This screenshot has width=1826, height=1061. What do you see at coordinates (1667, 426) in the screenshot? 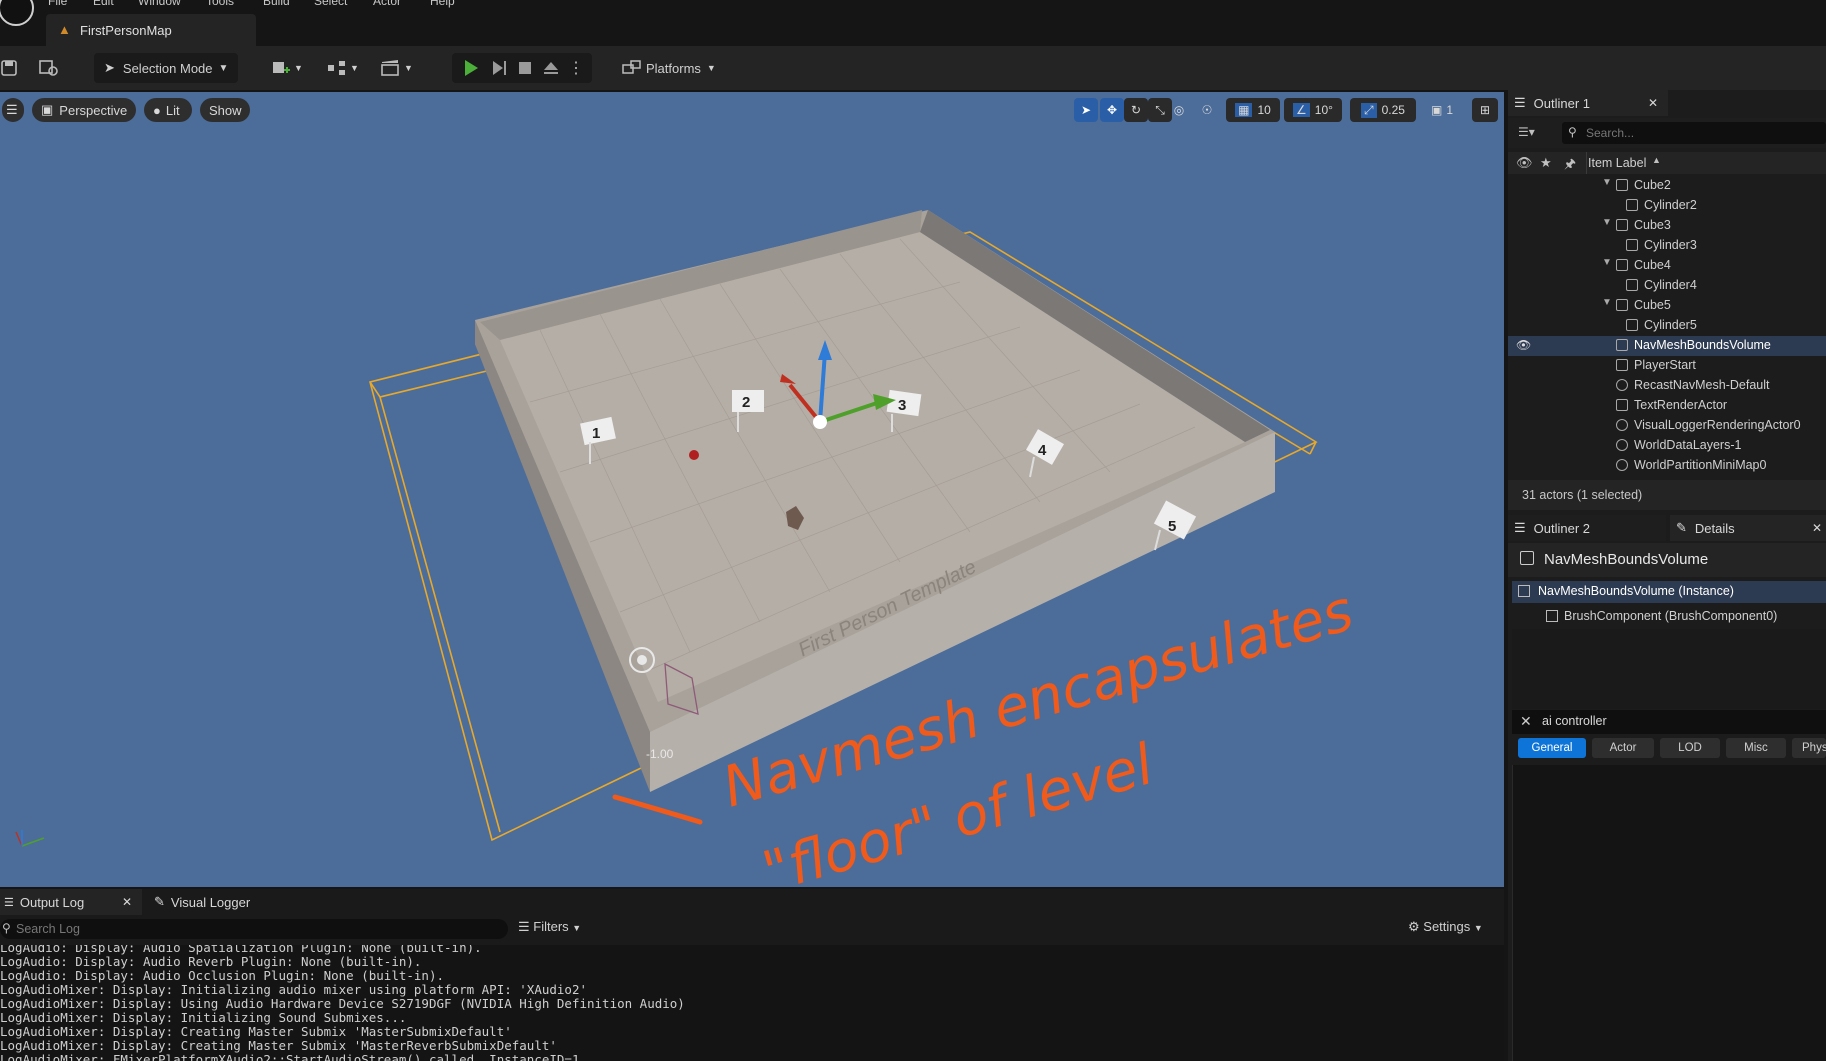
I see `tree-row-visualloggerrenderingactor: VisualLoggerRenderingActor0` at bounding box center [1667, 426].